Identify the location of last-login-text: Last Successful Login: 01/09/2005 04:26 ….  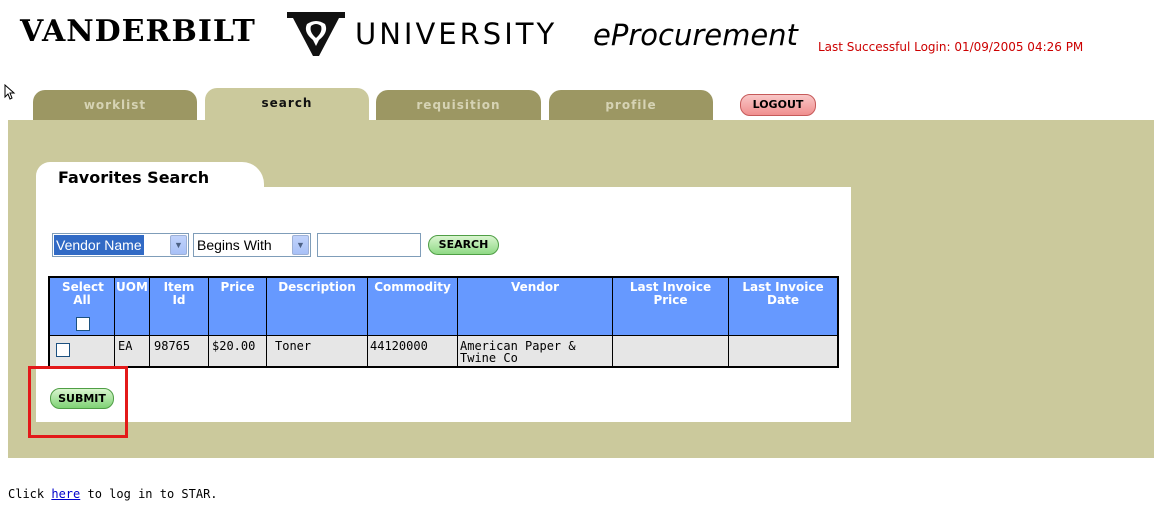
(951, 47).